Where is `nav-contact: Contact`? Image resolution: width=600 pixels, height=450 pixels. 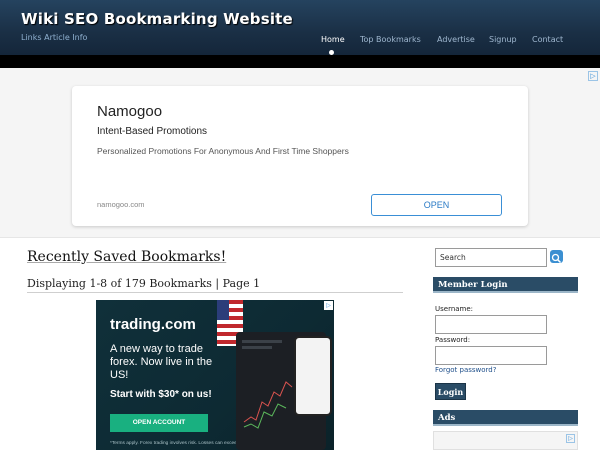
nav-contact: Contact is located at coordinates (547, 39).